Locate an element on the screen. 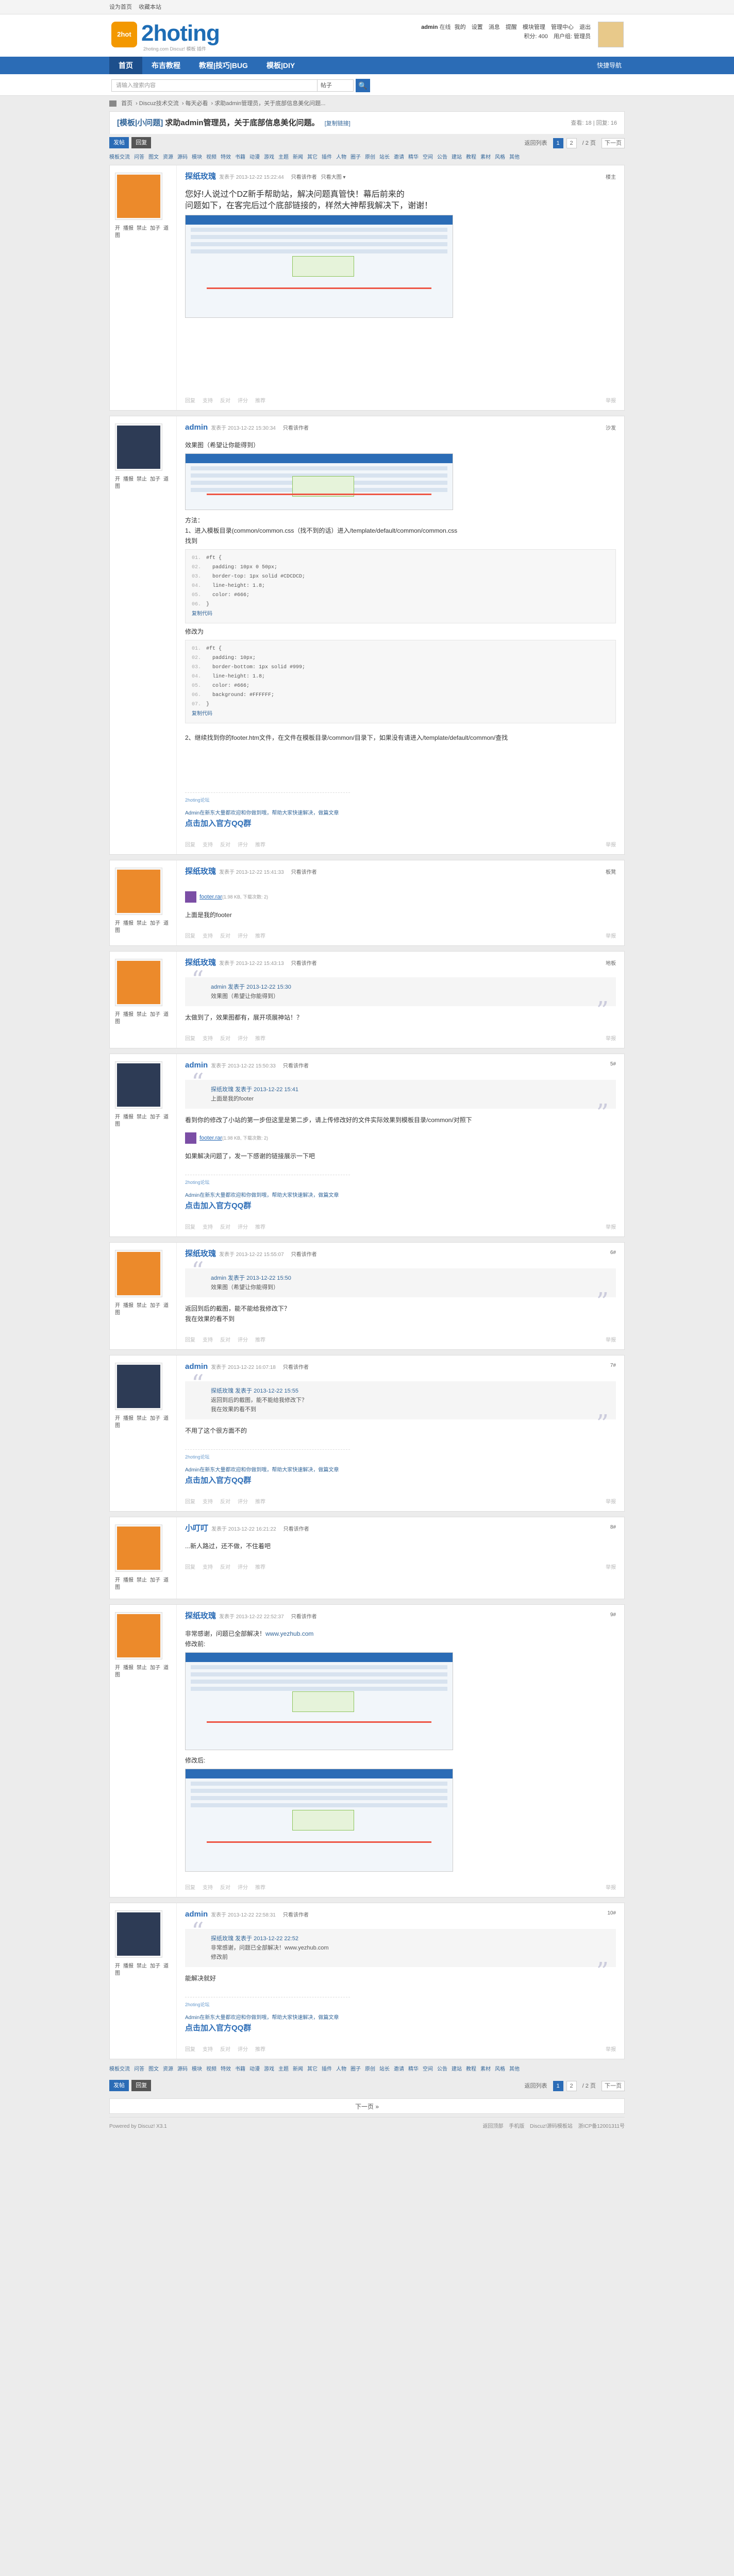 Image resolution: width=734 pixels, height=2576 pixels. quote-source: admin 发表于 2013-12-22 15:50 is located at coordinates (410, 1278).